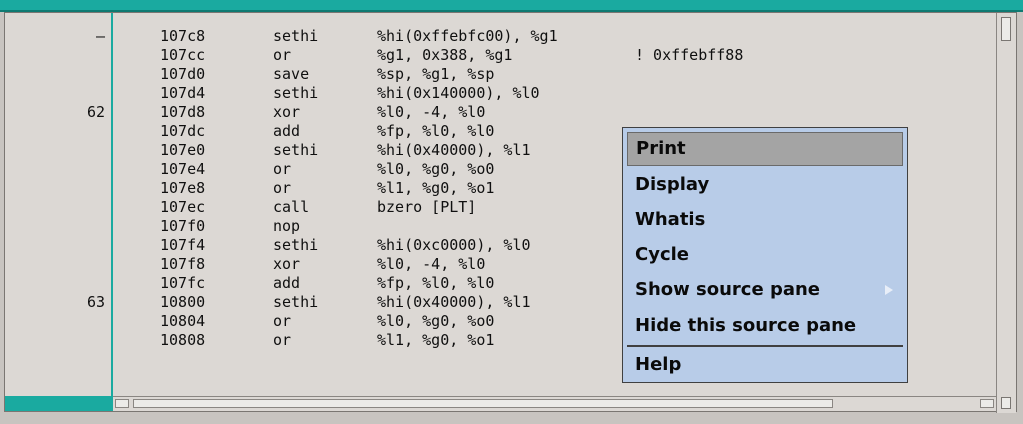 The height and width of the screenshot is (424, 1023). What do you see at coordinates (889, 290) in the screenshot?
I see `submenu-arrow-icon` at bounding box center [889, 290].